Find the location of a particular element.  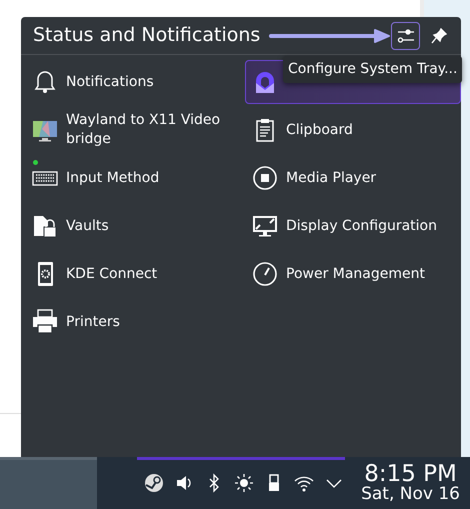

clock-date: Sat, Nov 16 is located at coordinates (410, 495).